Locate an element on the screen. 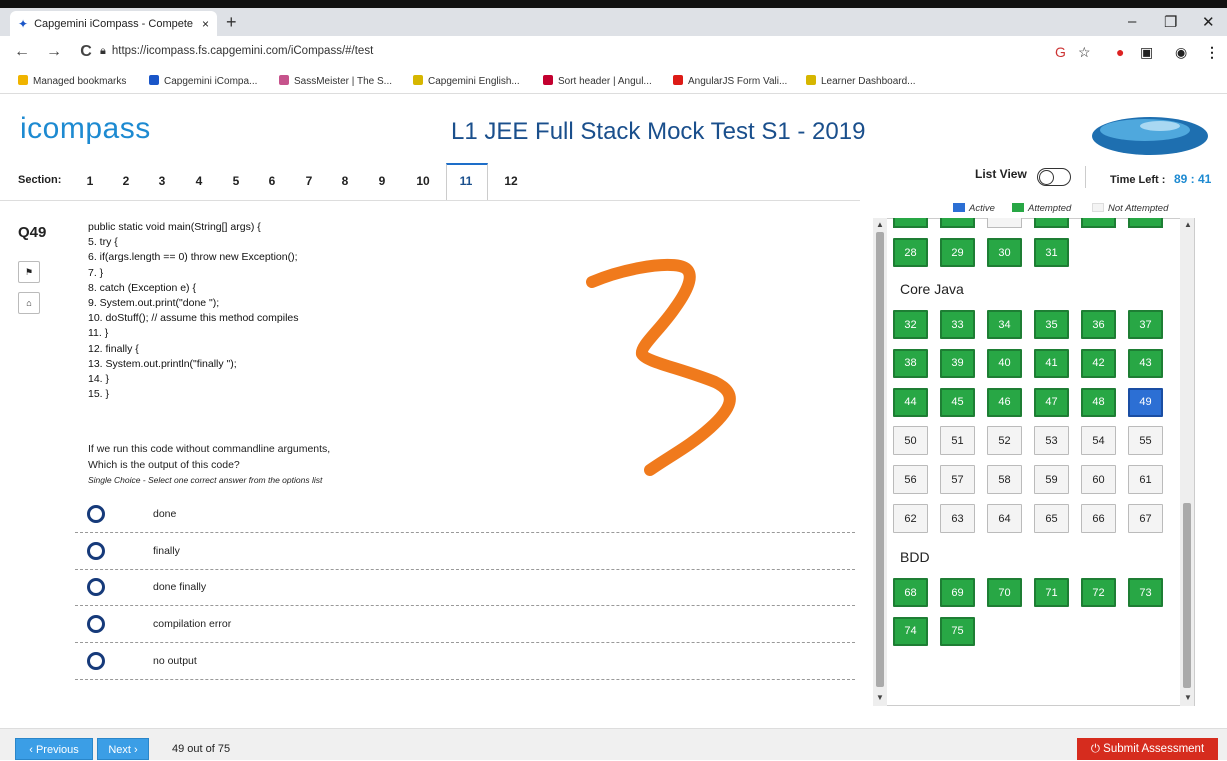 The image size is (1227, 761). palette-question-54: 54 is located at coordinates (1098, 441).